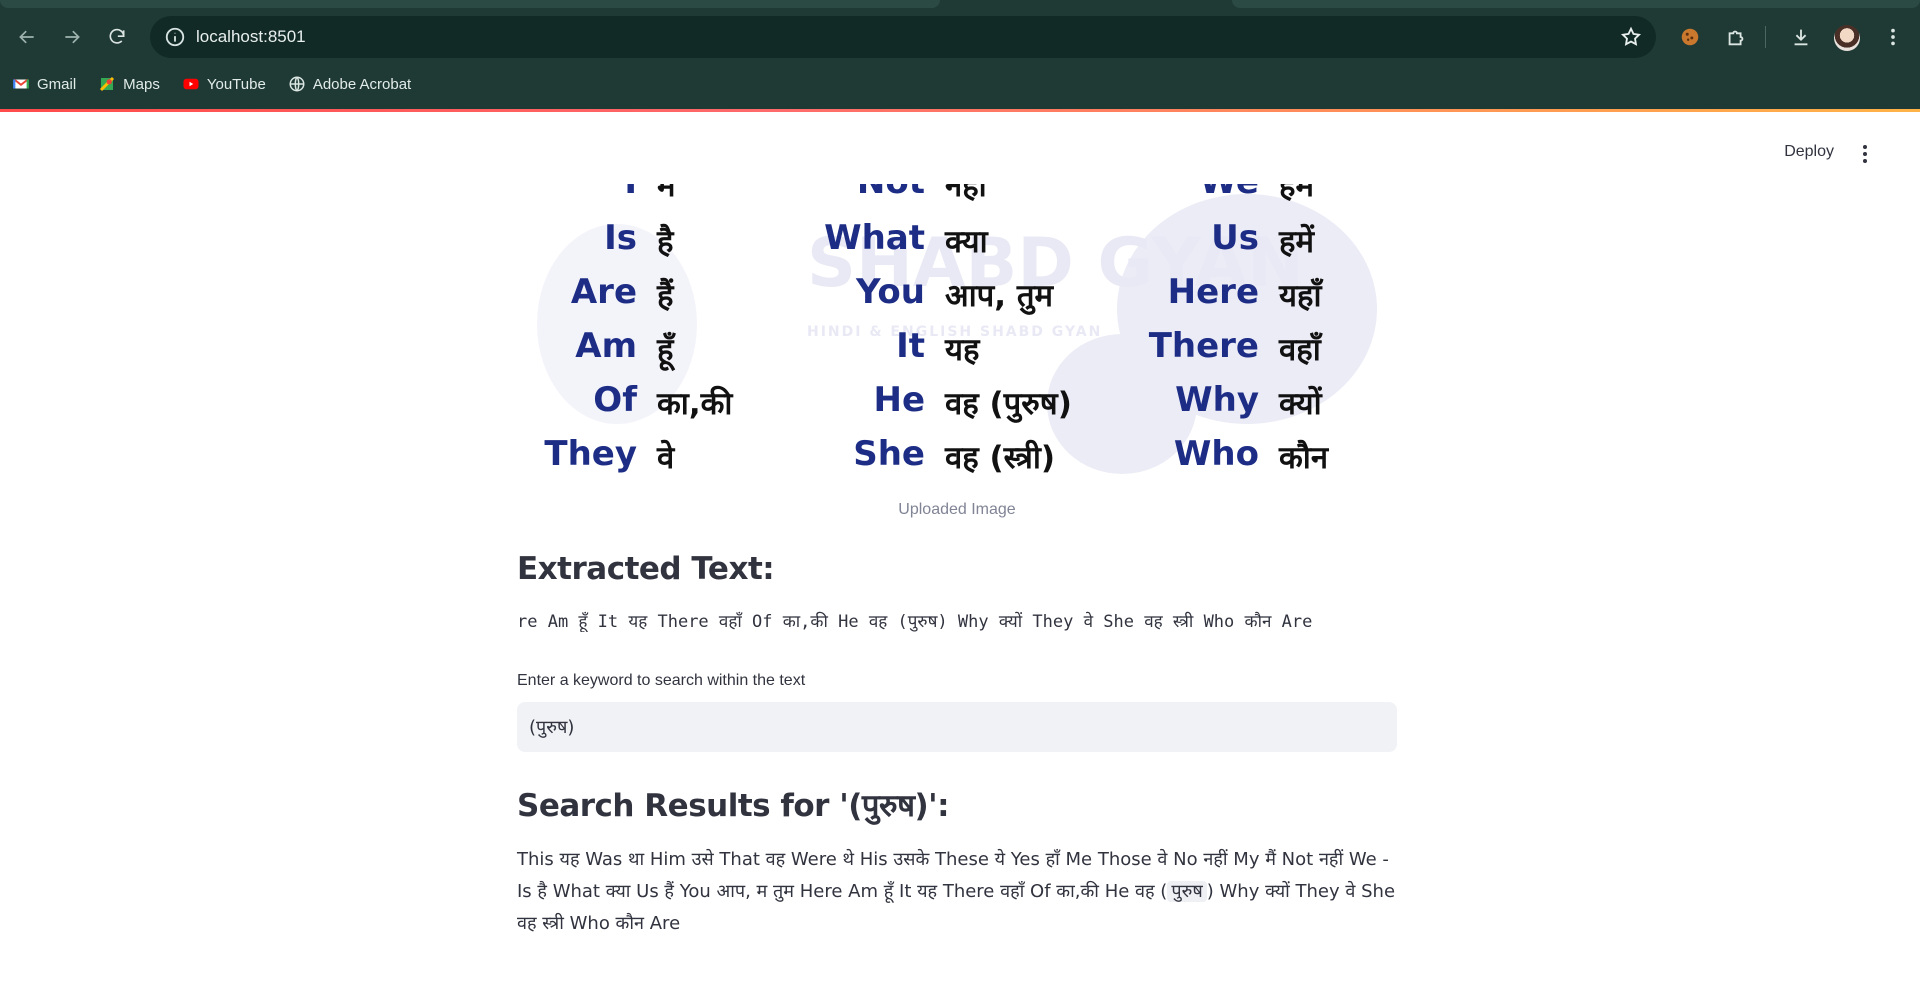  What do you see at coordinates (1296, 242) in the screenshot?
I see `vocab-hindi-word: हमें` at bounding box center [1296, 242].